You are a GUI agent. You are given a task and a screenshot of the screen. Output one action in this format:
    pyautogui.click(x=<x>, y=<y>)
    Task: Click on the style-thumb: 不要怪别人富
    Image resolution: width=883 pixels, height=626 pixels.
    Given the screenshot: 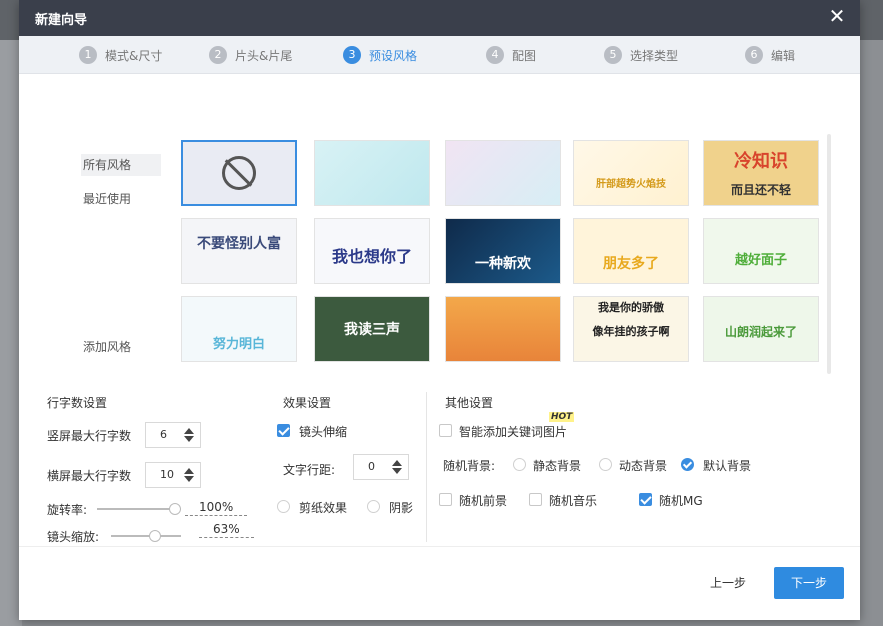 What is the action you would take?
    pyautogui.click(x=239, y=251)
    